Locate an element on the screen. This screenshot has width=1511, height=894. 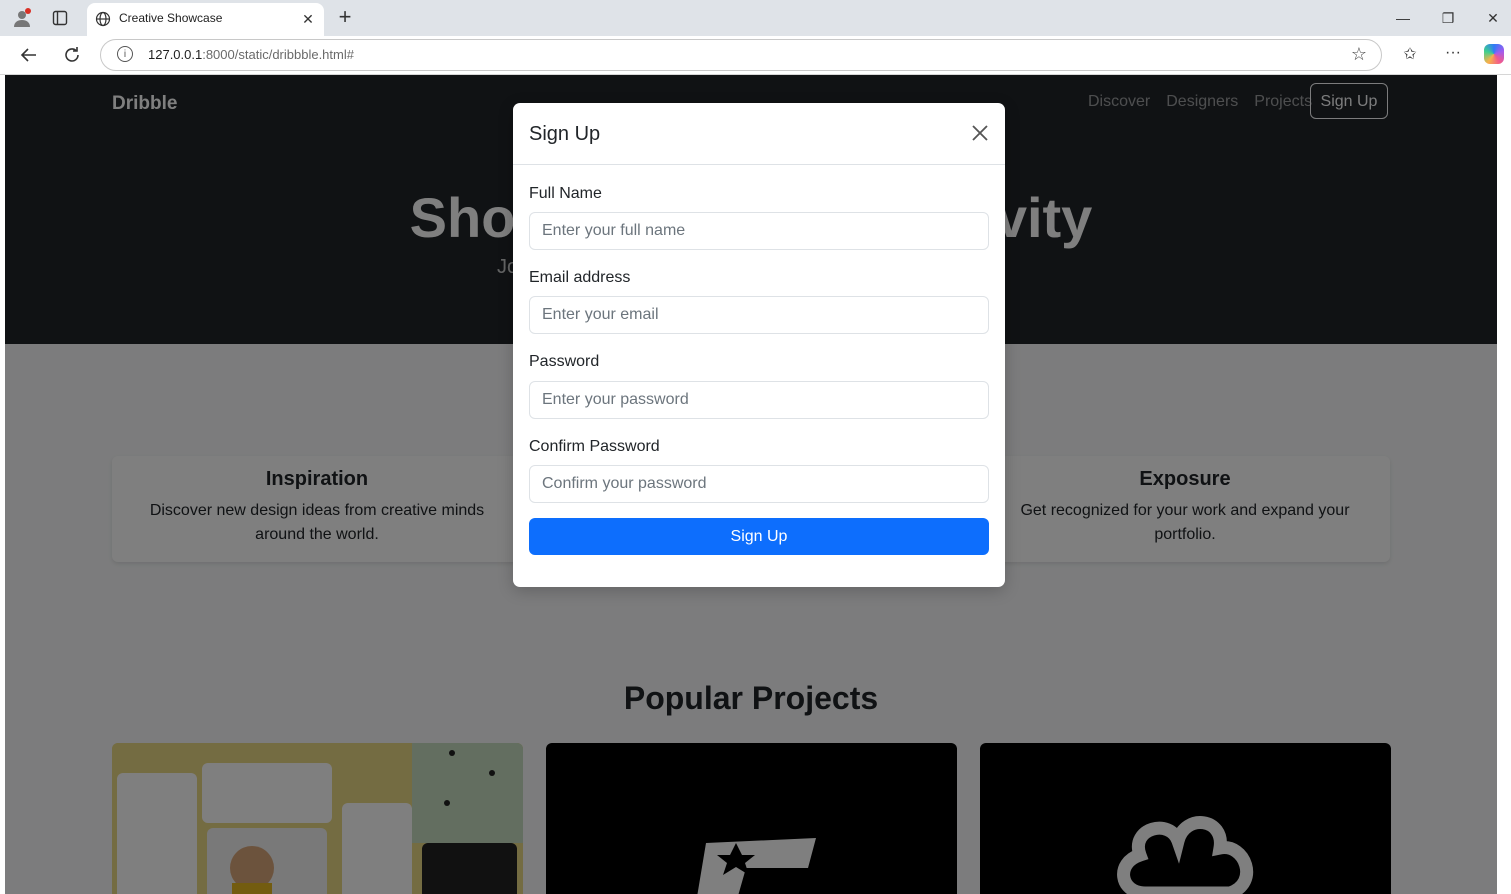
back-arrow-icon is located at coordinates (29, 55).